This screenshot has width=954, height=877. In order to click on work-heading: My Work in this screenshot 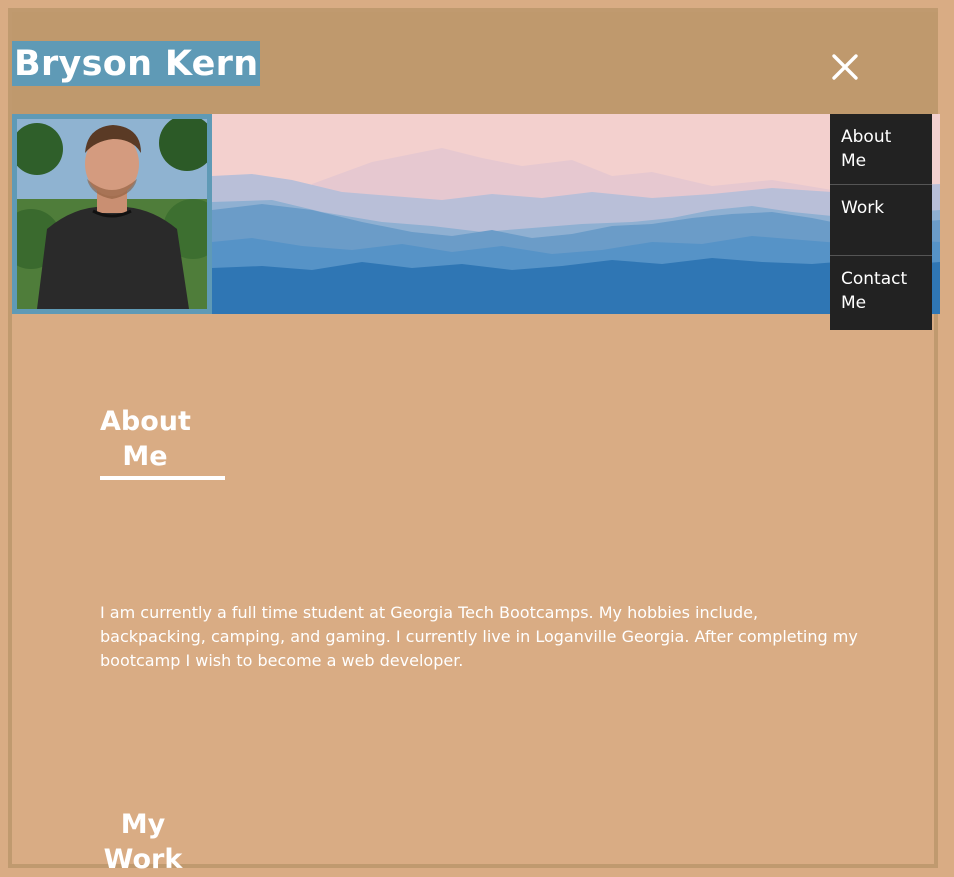, I will do `click(143, 842)`.